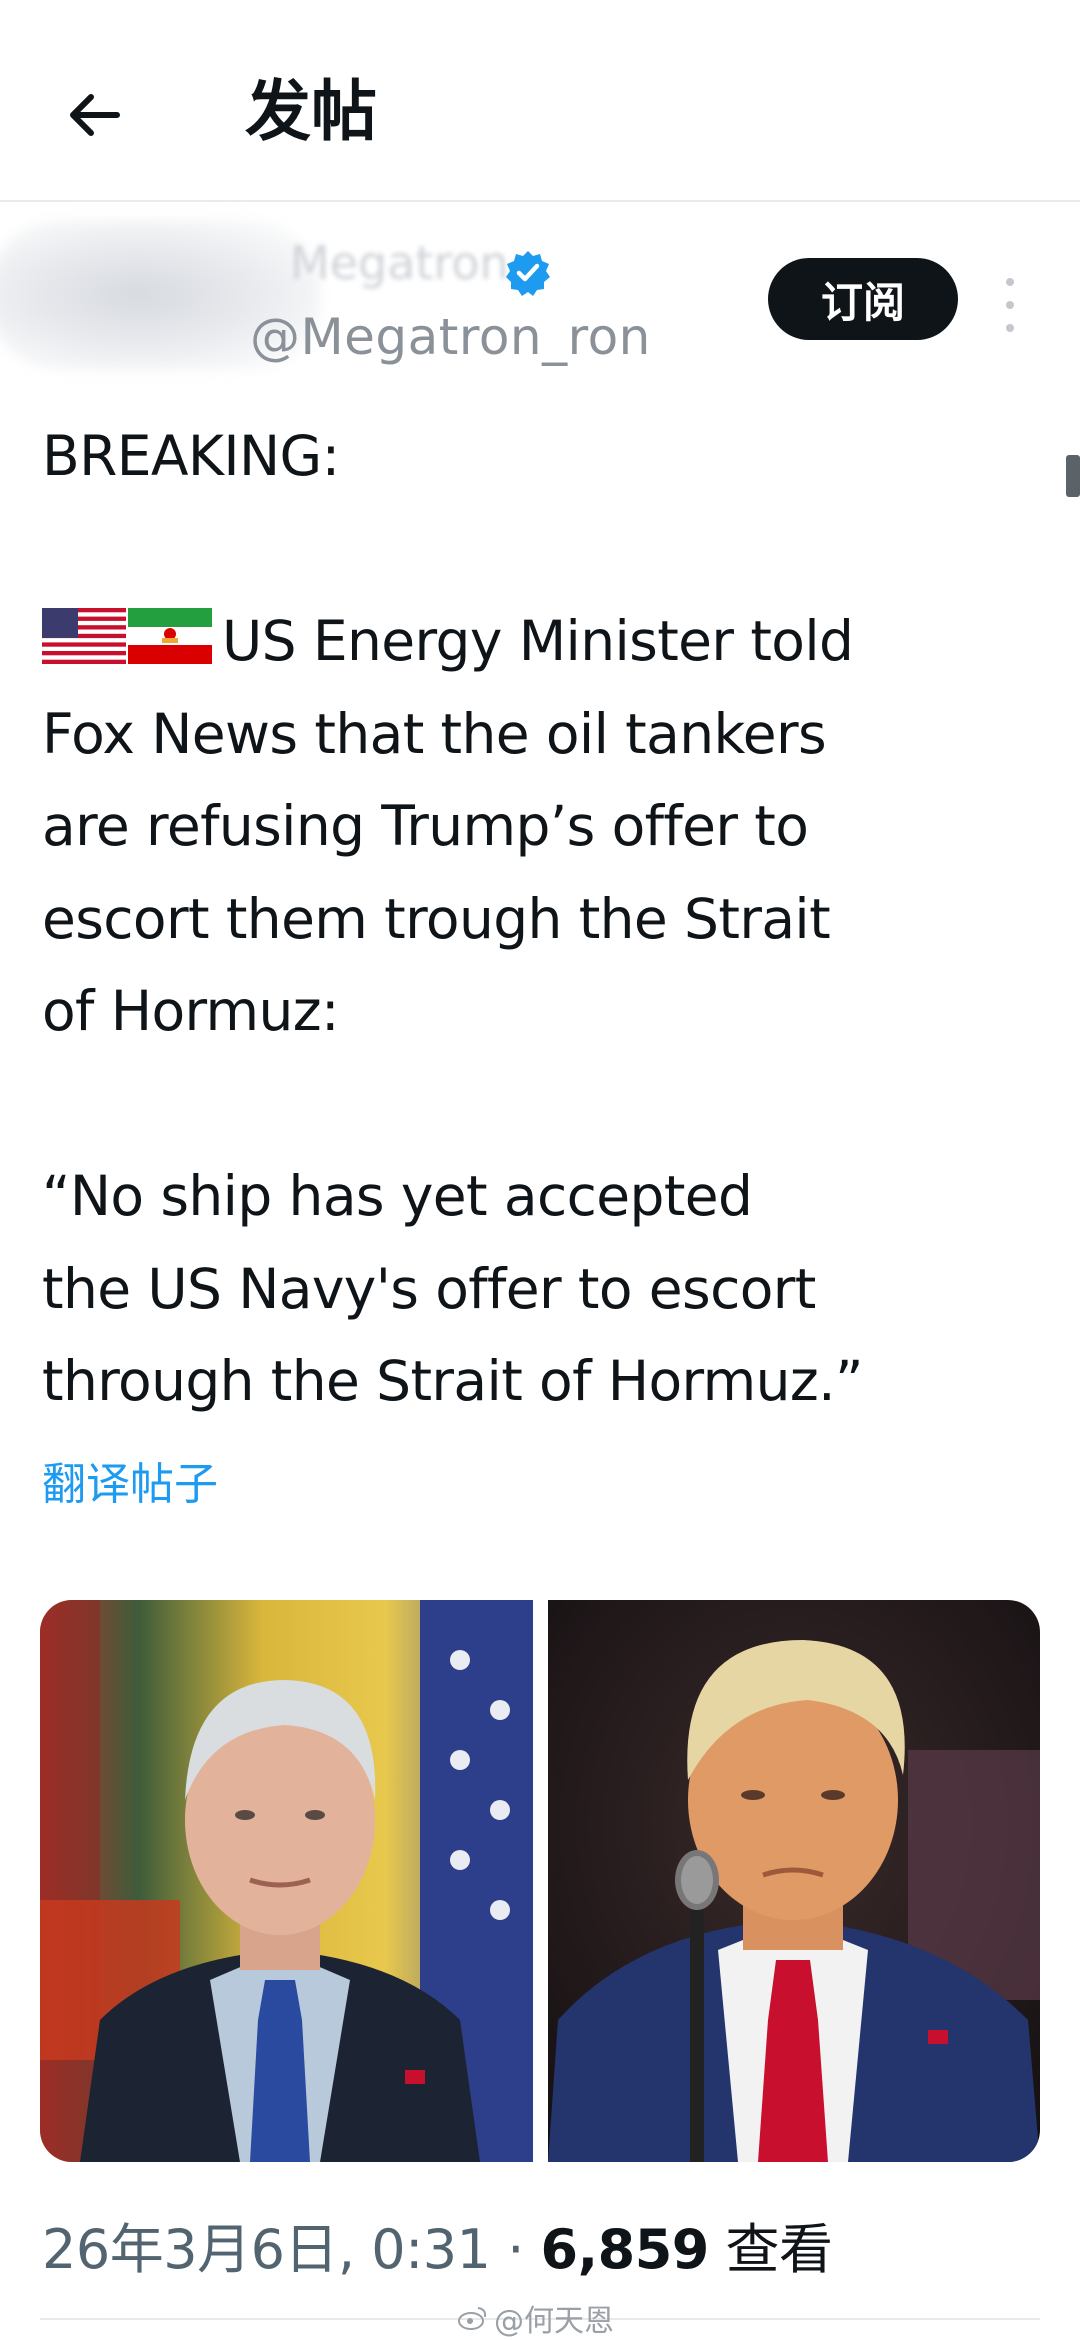  Describe the element at coordinates (266, 2249) in the screenshot. I see `tweet-timestamp: 26年3月6日, 0:31` at that location.